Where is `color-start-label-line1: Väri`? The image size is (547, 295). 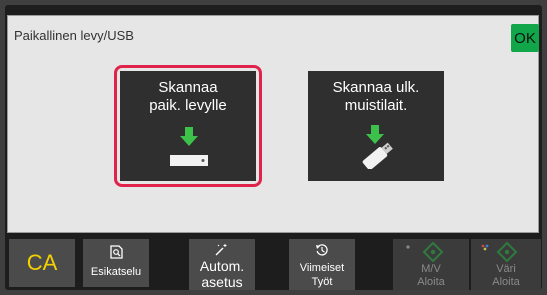 color-start-label-line1: Väri is located at coordinates (506, 269).